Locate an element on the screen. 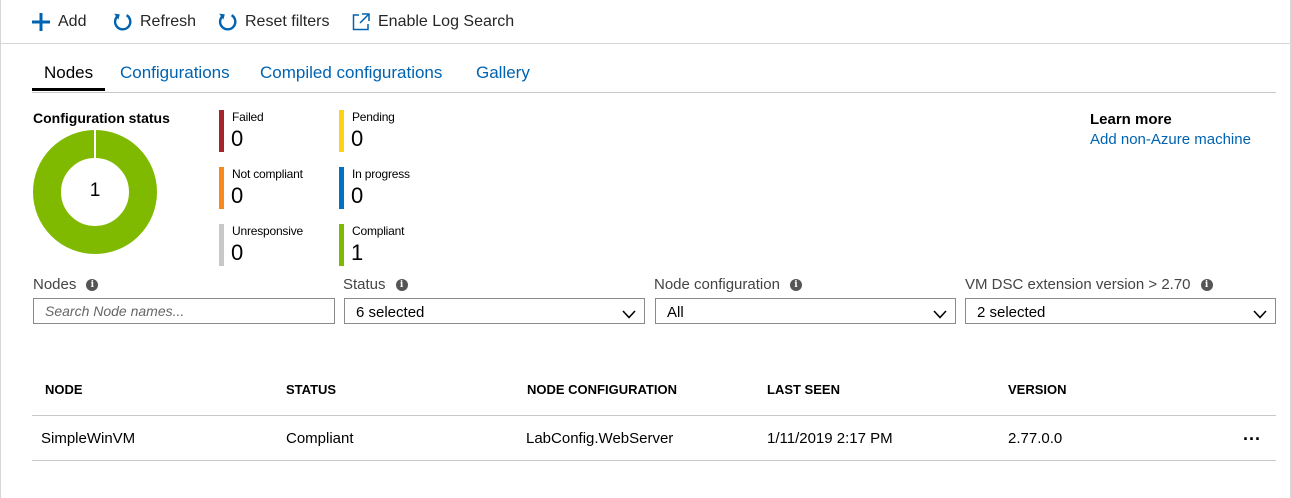  learn-more-title: Learn more is located at coordinates (1131, 119).